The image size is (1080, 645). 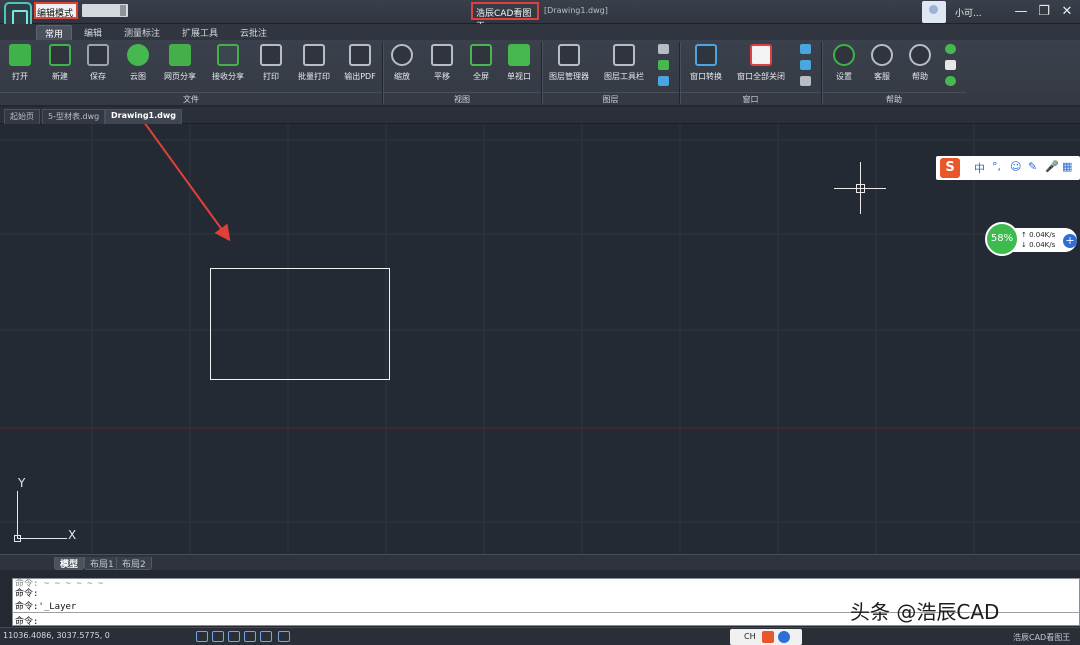 I want to click on window-switch-icon, so click(x=706, y=55).